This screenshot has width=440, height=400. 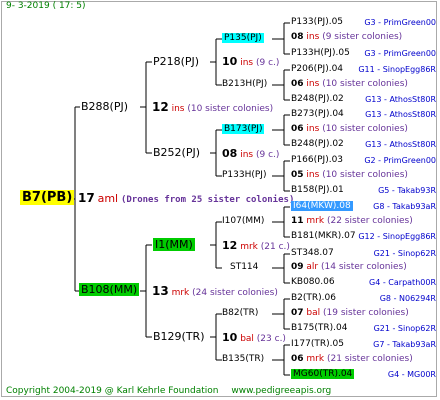 What do you see at coordinates (402, 282) in the screenshot?
I see `gen4-breeding-group: G4 - Carpath00R` at bounding box center [402, 282].